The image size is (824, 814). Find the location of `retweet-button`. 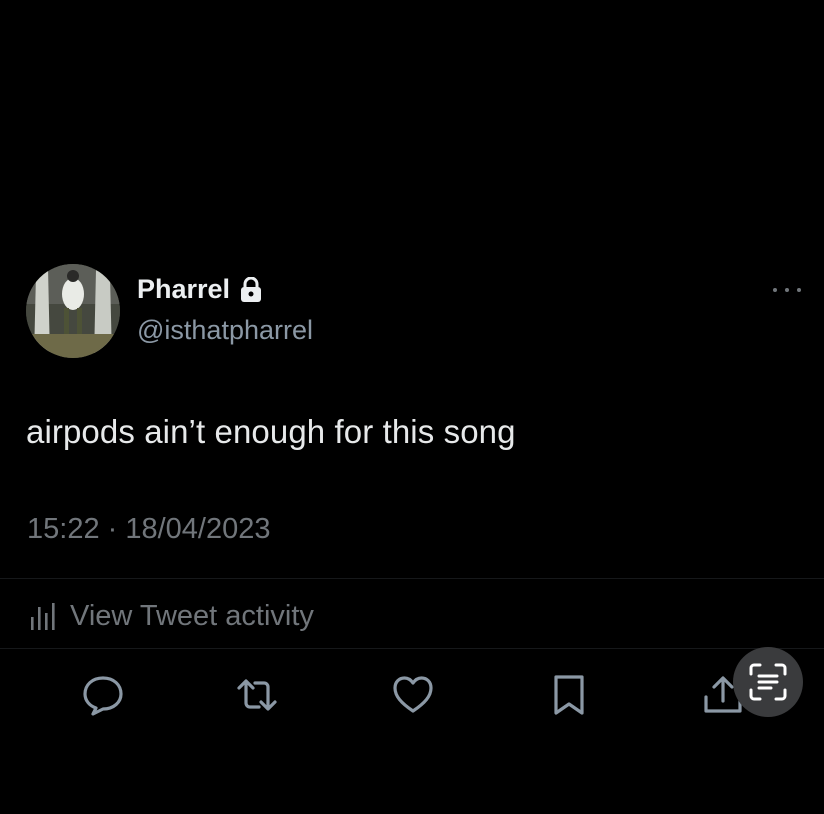

retweet-button is located at coordinates (257, 695).